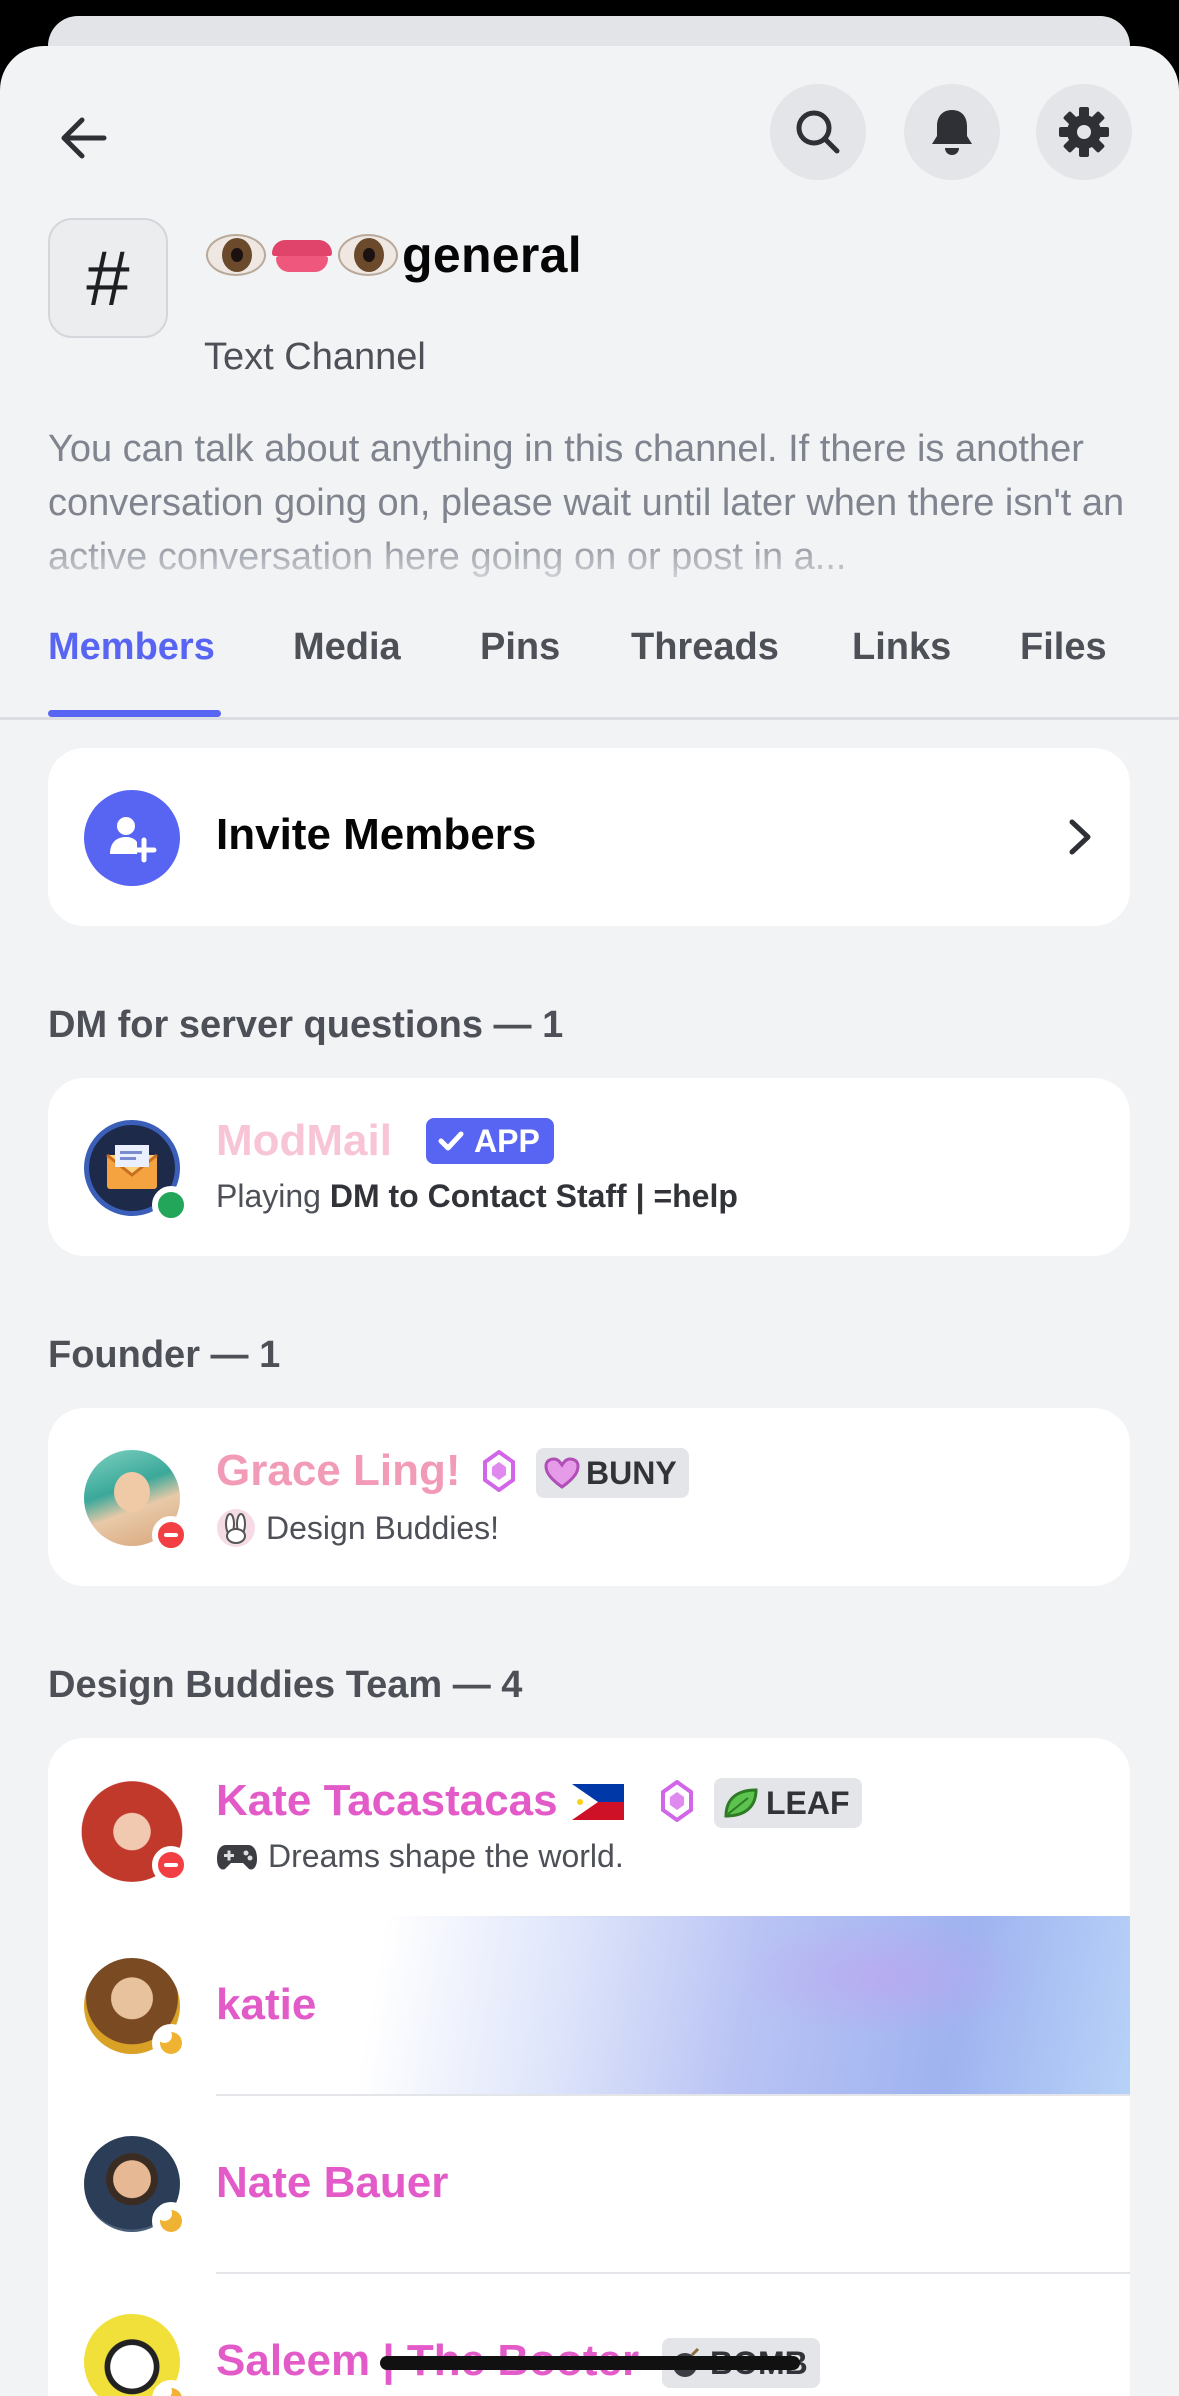  Describe the element at coordinates (332, 2182) in the screenshot. I see `member-name: Nate Bauer` at that location.